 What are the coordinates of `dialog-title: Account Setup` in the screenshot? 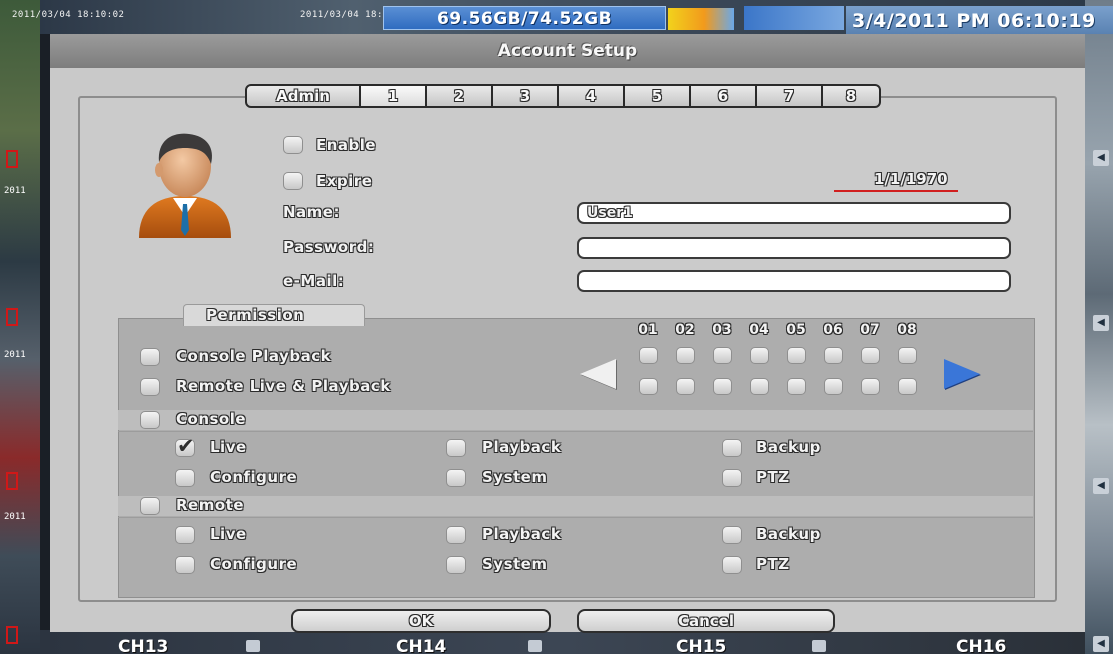 It's located at (567, 51).